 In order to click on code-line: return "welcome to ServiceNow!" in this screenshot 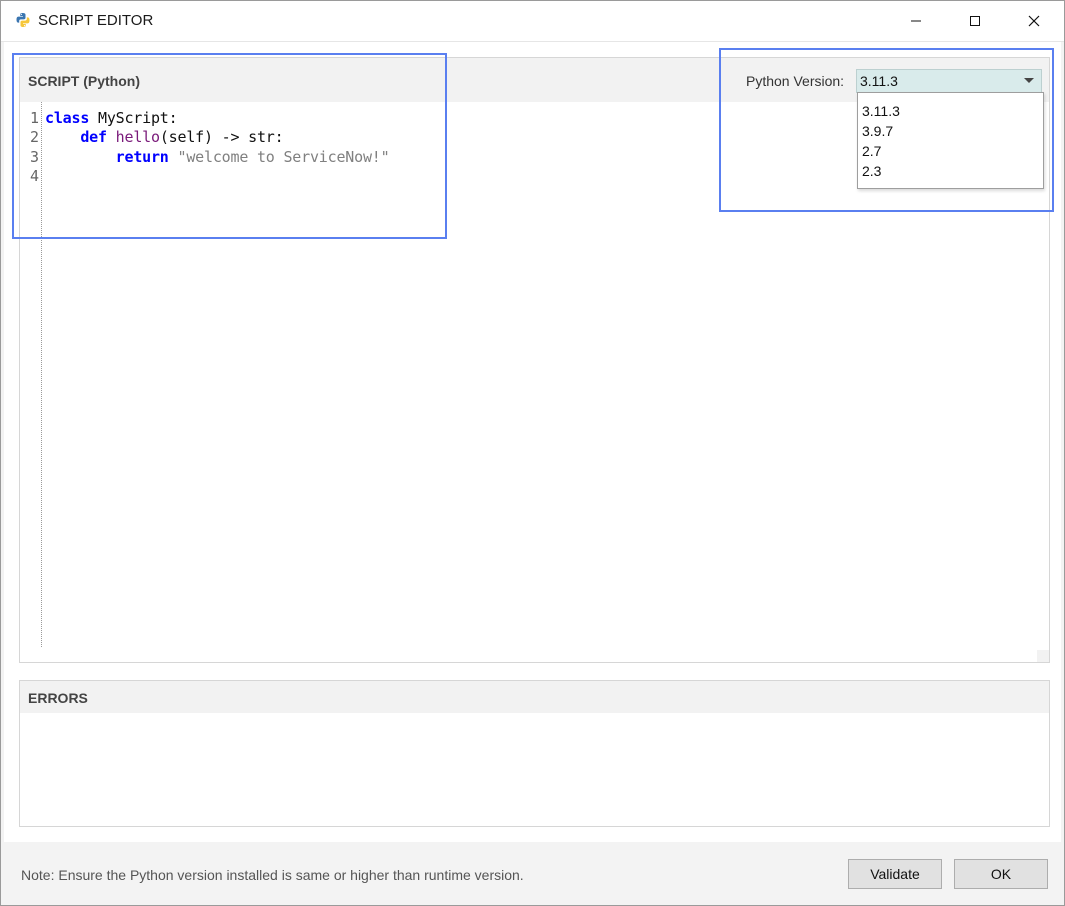, I will do `click(217, 157)`.